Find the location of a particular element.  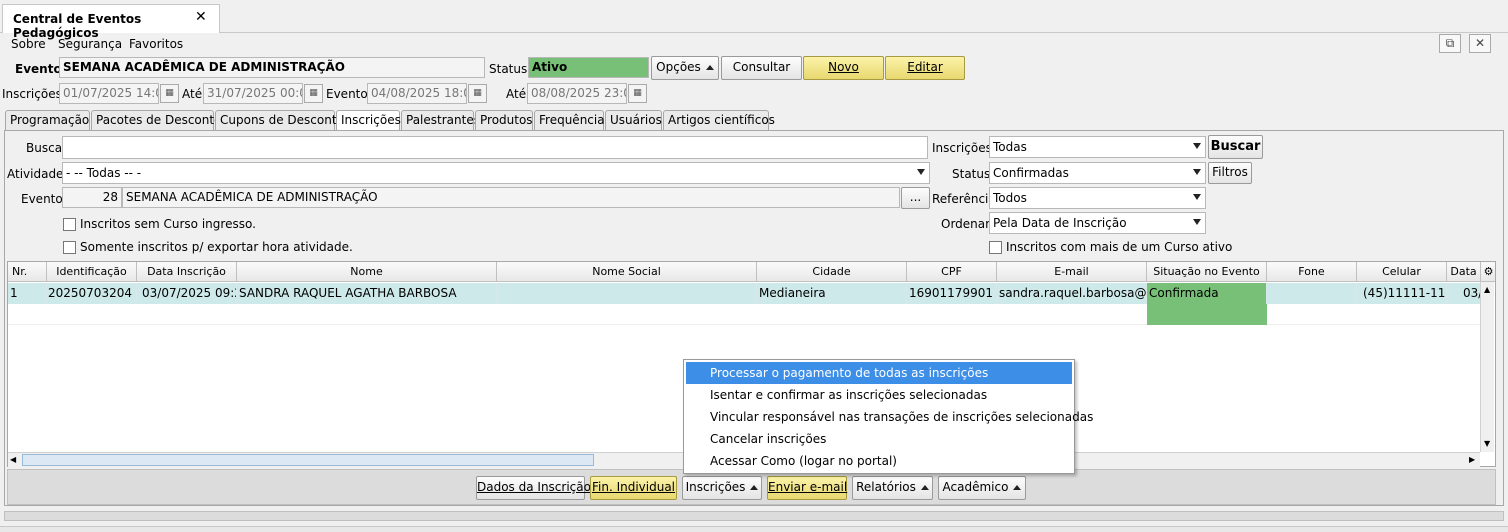

status-select: Confirmadas is located at coordinates (1097, 173).